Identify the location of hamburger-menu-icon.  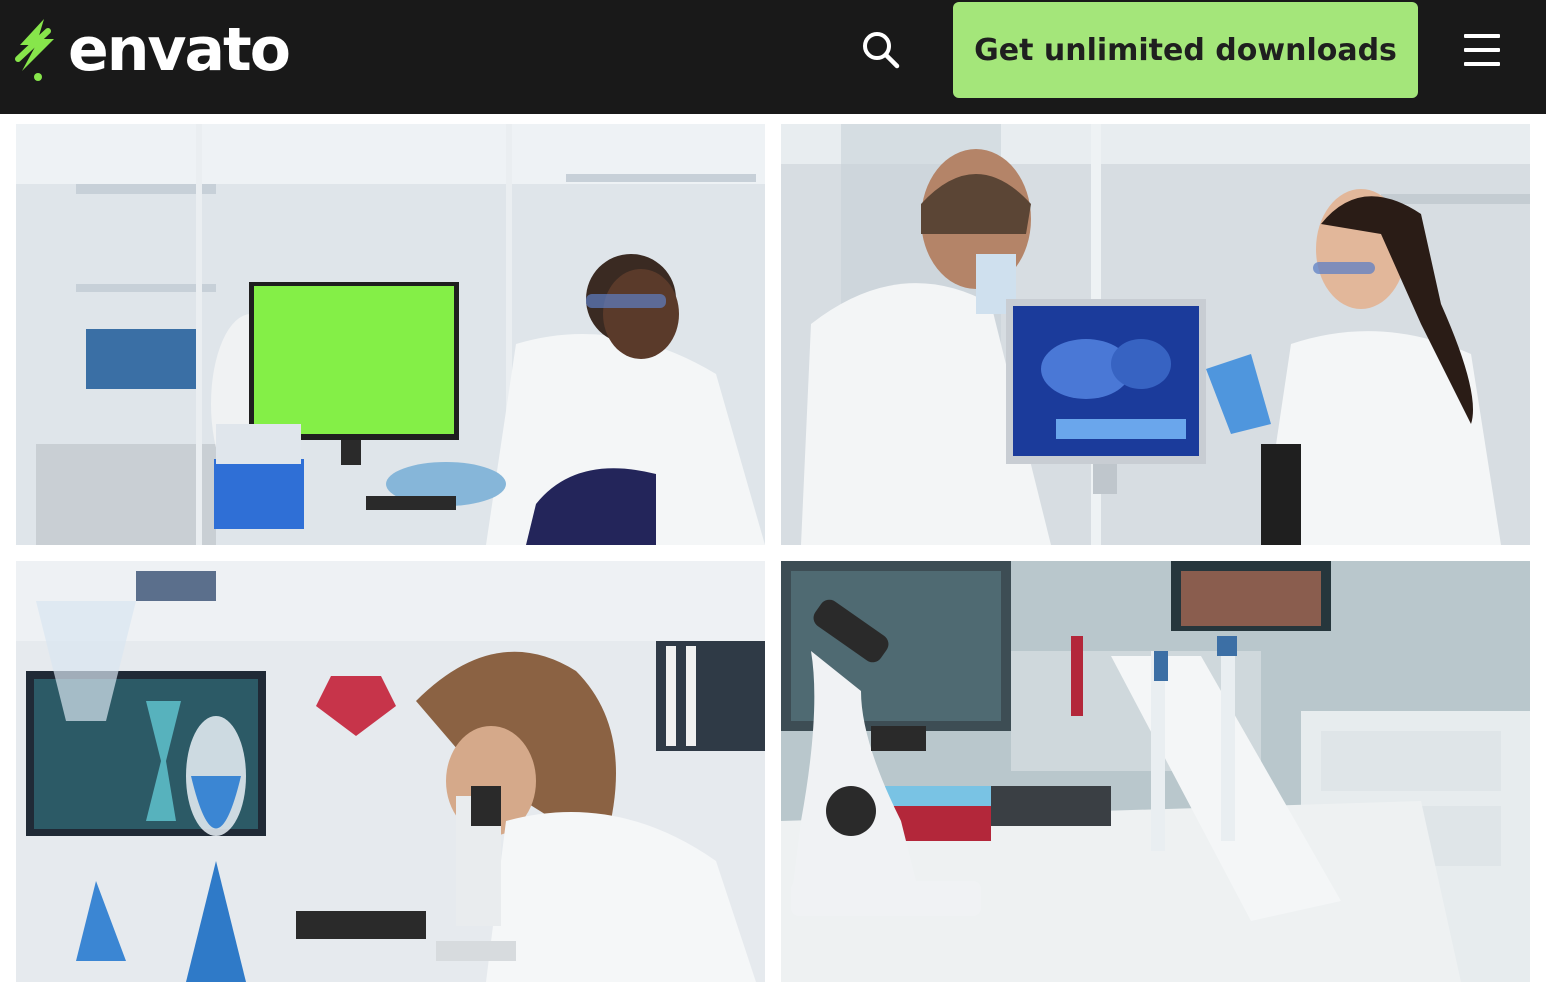
(1482, 36).